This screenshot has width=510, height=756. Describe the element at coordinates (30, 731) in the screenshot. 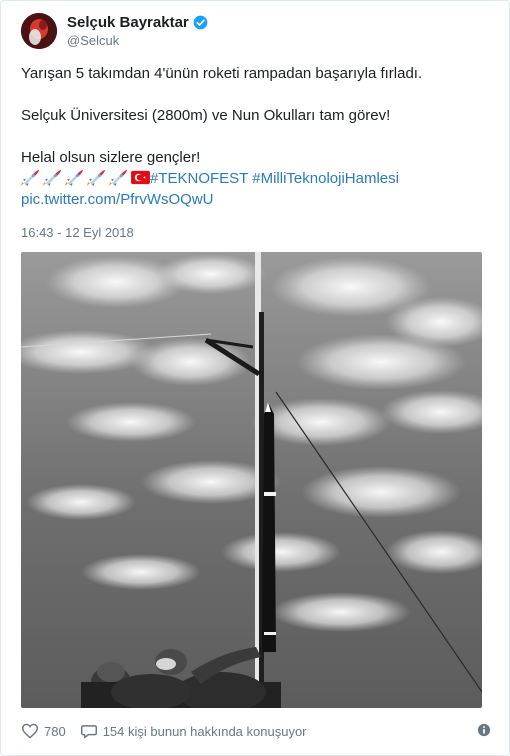

I see `heart-icon` at that location.